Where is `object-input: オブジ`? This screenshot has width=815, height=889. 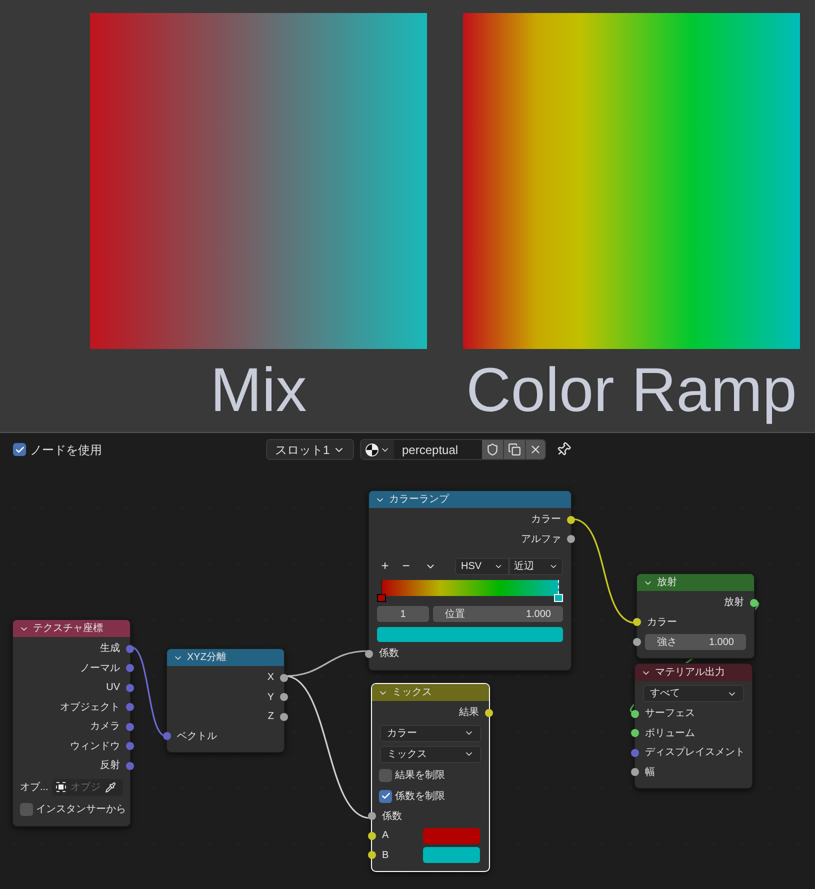 object-input: オブジ is located at coordinates (86, 787).